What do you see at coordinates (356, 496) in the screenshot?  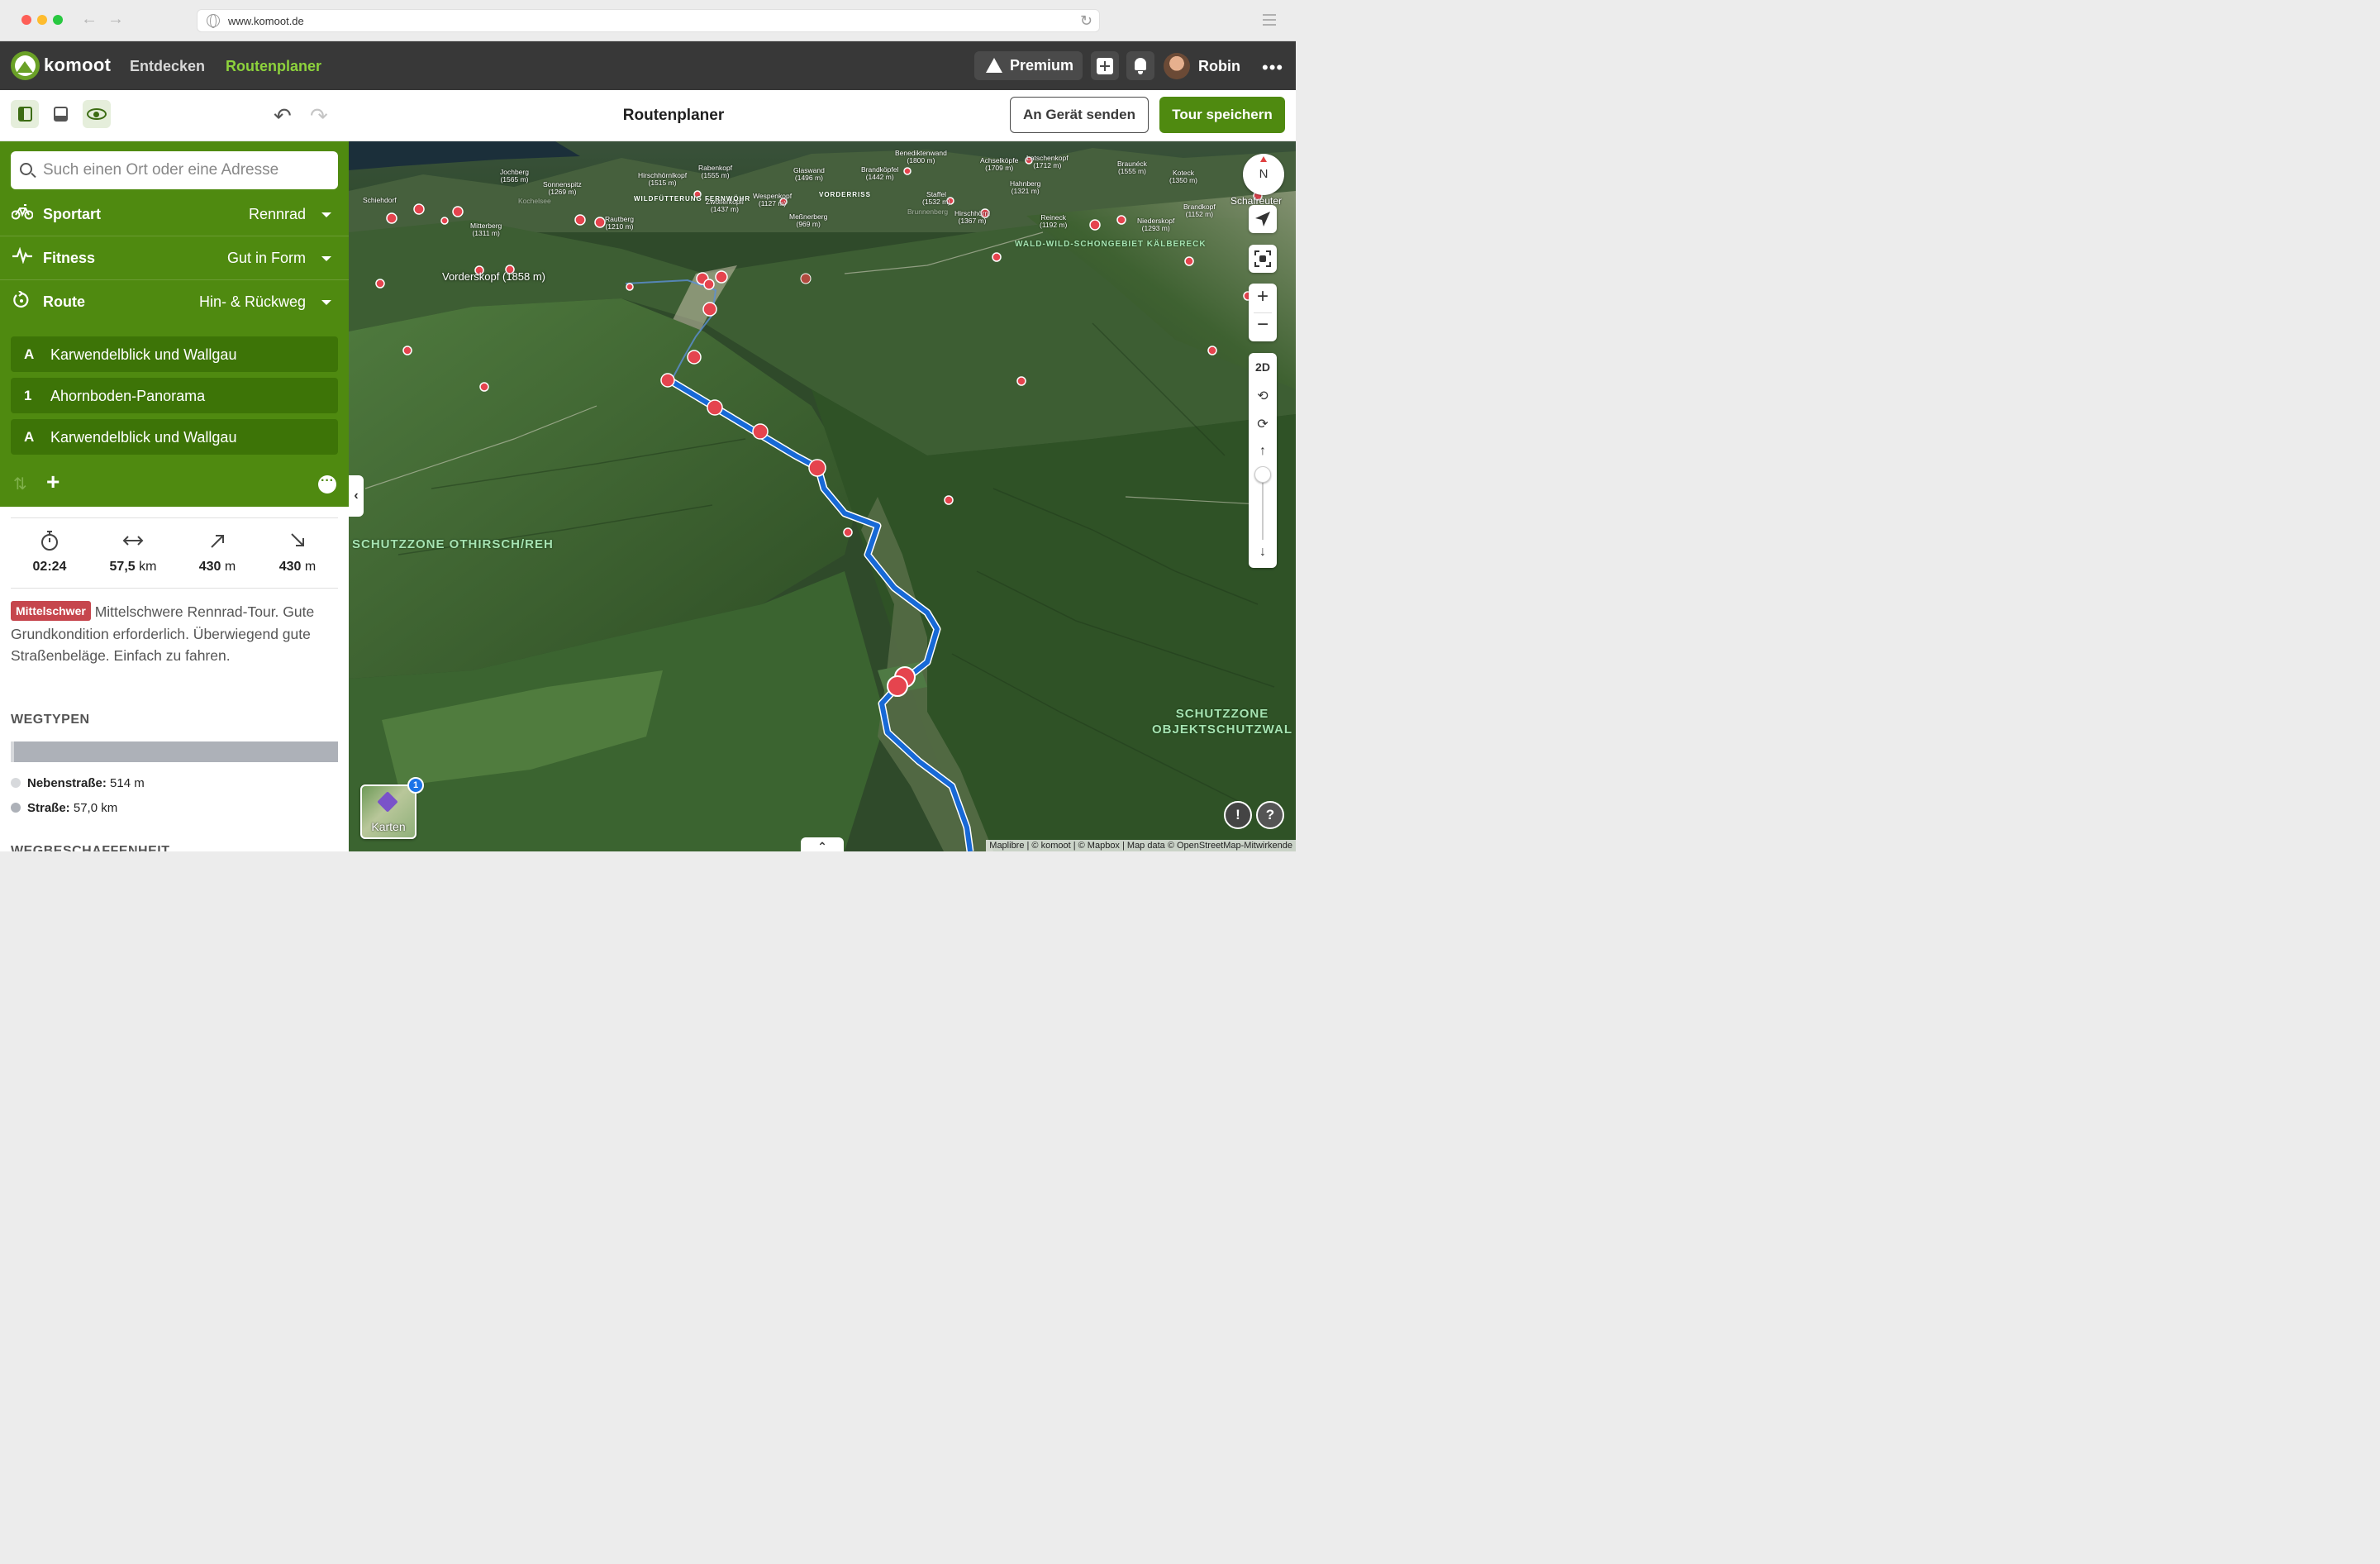 I see `collapse-sidebar-button: ‹` at bounding box center [356, 496].